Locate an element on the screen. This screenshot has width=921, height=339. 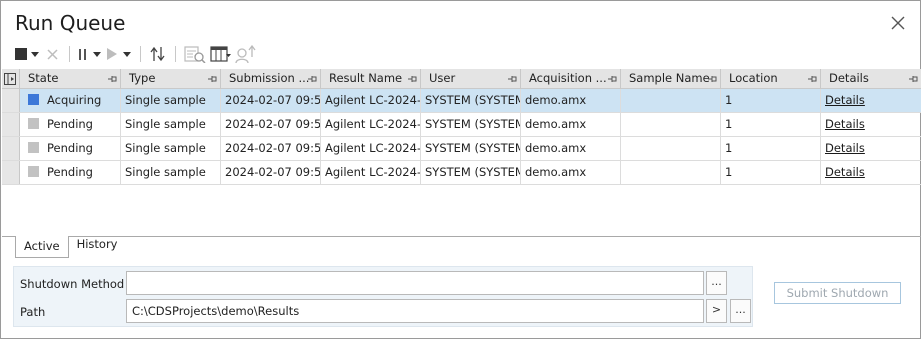
column-header-user: User is located at coordinates (471, 79).